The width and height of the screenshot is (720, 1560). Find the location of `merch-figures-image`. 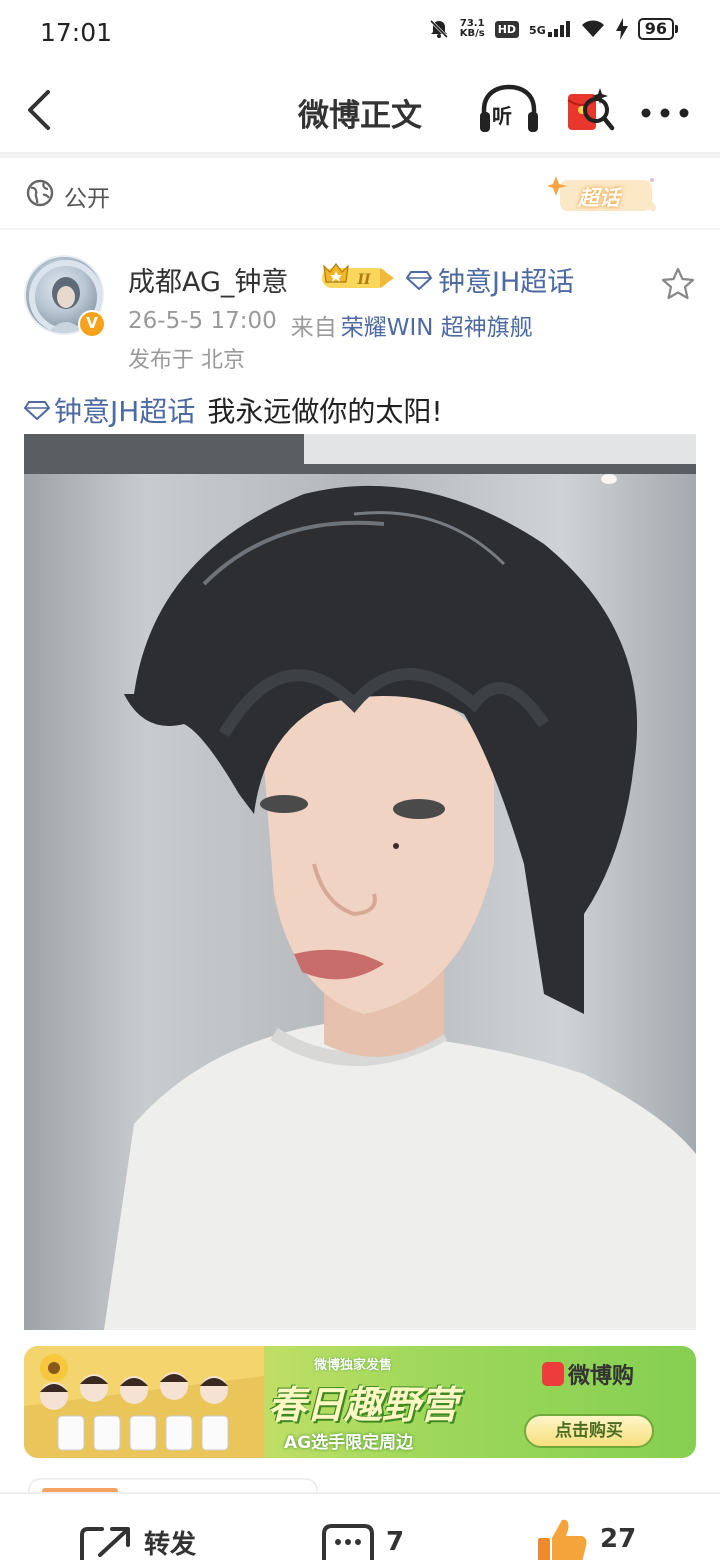

merch-figures-image is located at coordinates (144, 1402).